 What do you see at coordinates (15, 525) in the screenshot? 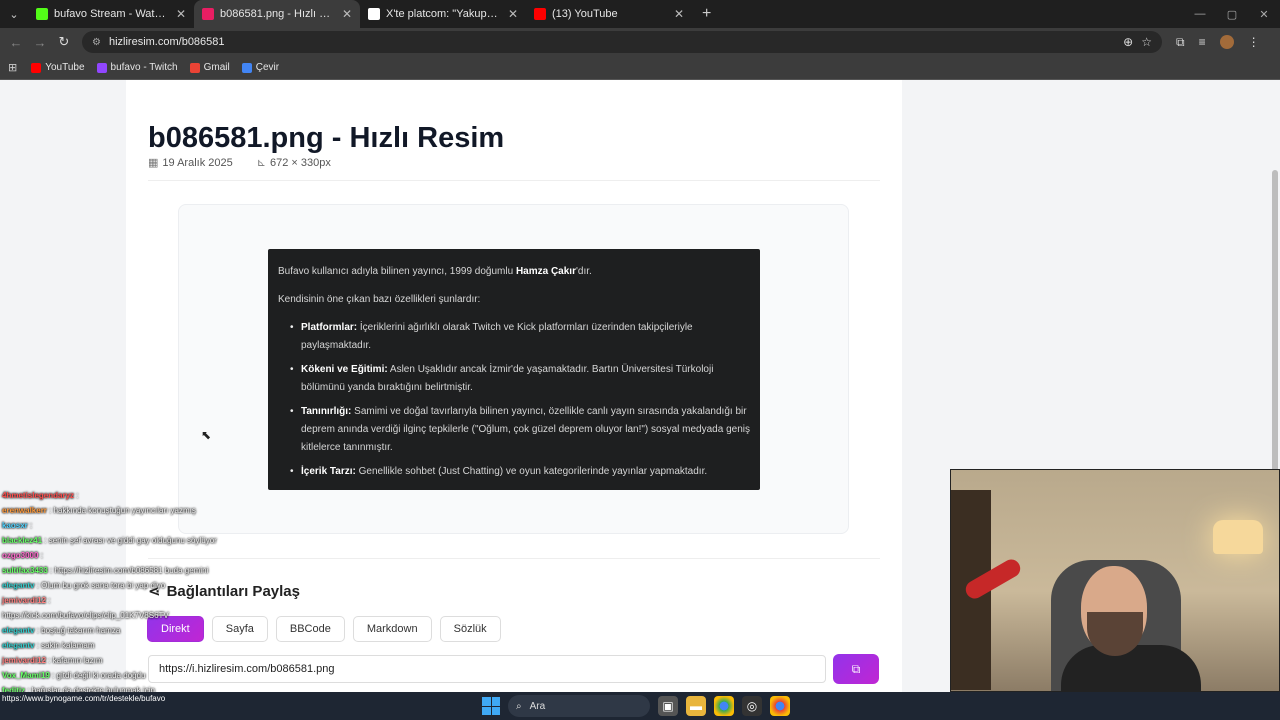
I see `chat-username: kaosxr` at bounding box center [15, 525].